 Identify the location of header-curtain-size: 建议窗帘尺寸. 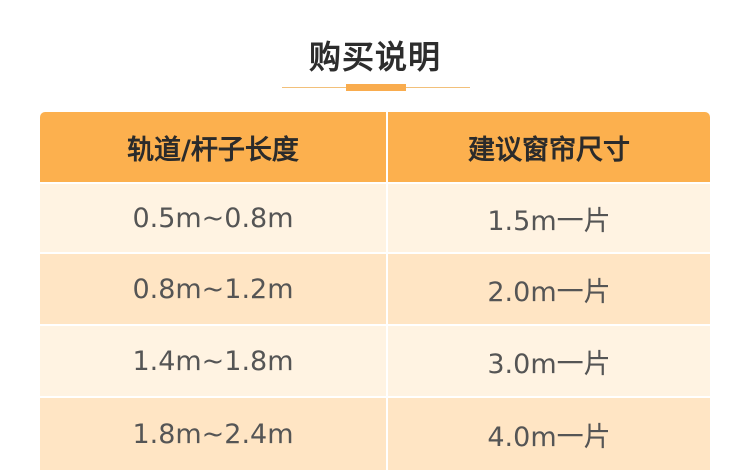
(549, 147).